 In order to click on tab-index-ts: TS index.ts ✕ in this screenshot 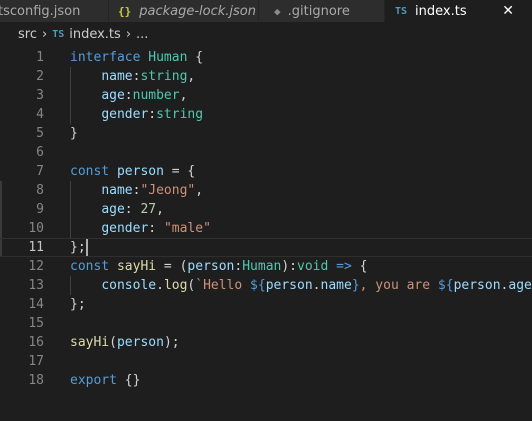, I will do `click(458, 11)`.